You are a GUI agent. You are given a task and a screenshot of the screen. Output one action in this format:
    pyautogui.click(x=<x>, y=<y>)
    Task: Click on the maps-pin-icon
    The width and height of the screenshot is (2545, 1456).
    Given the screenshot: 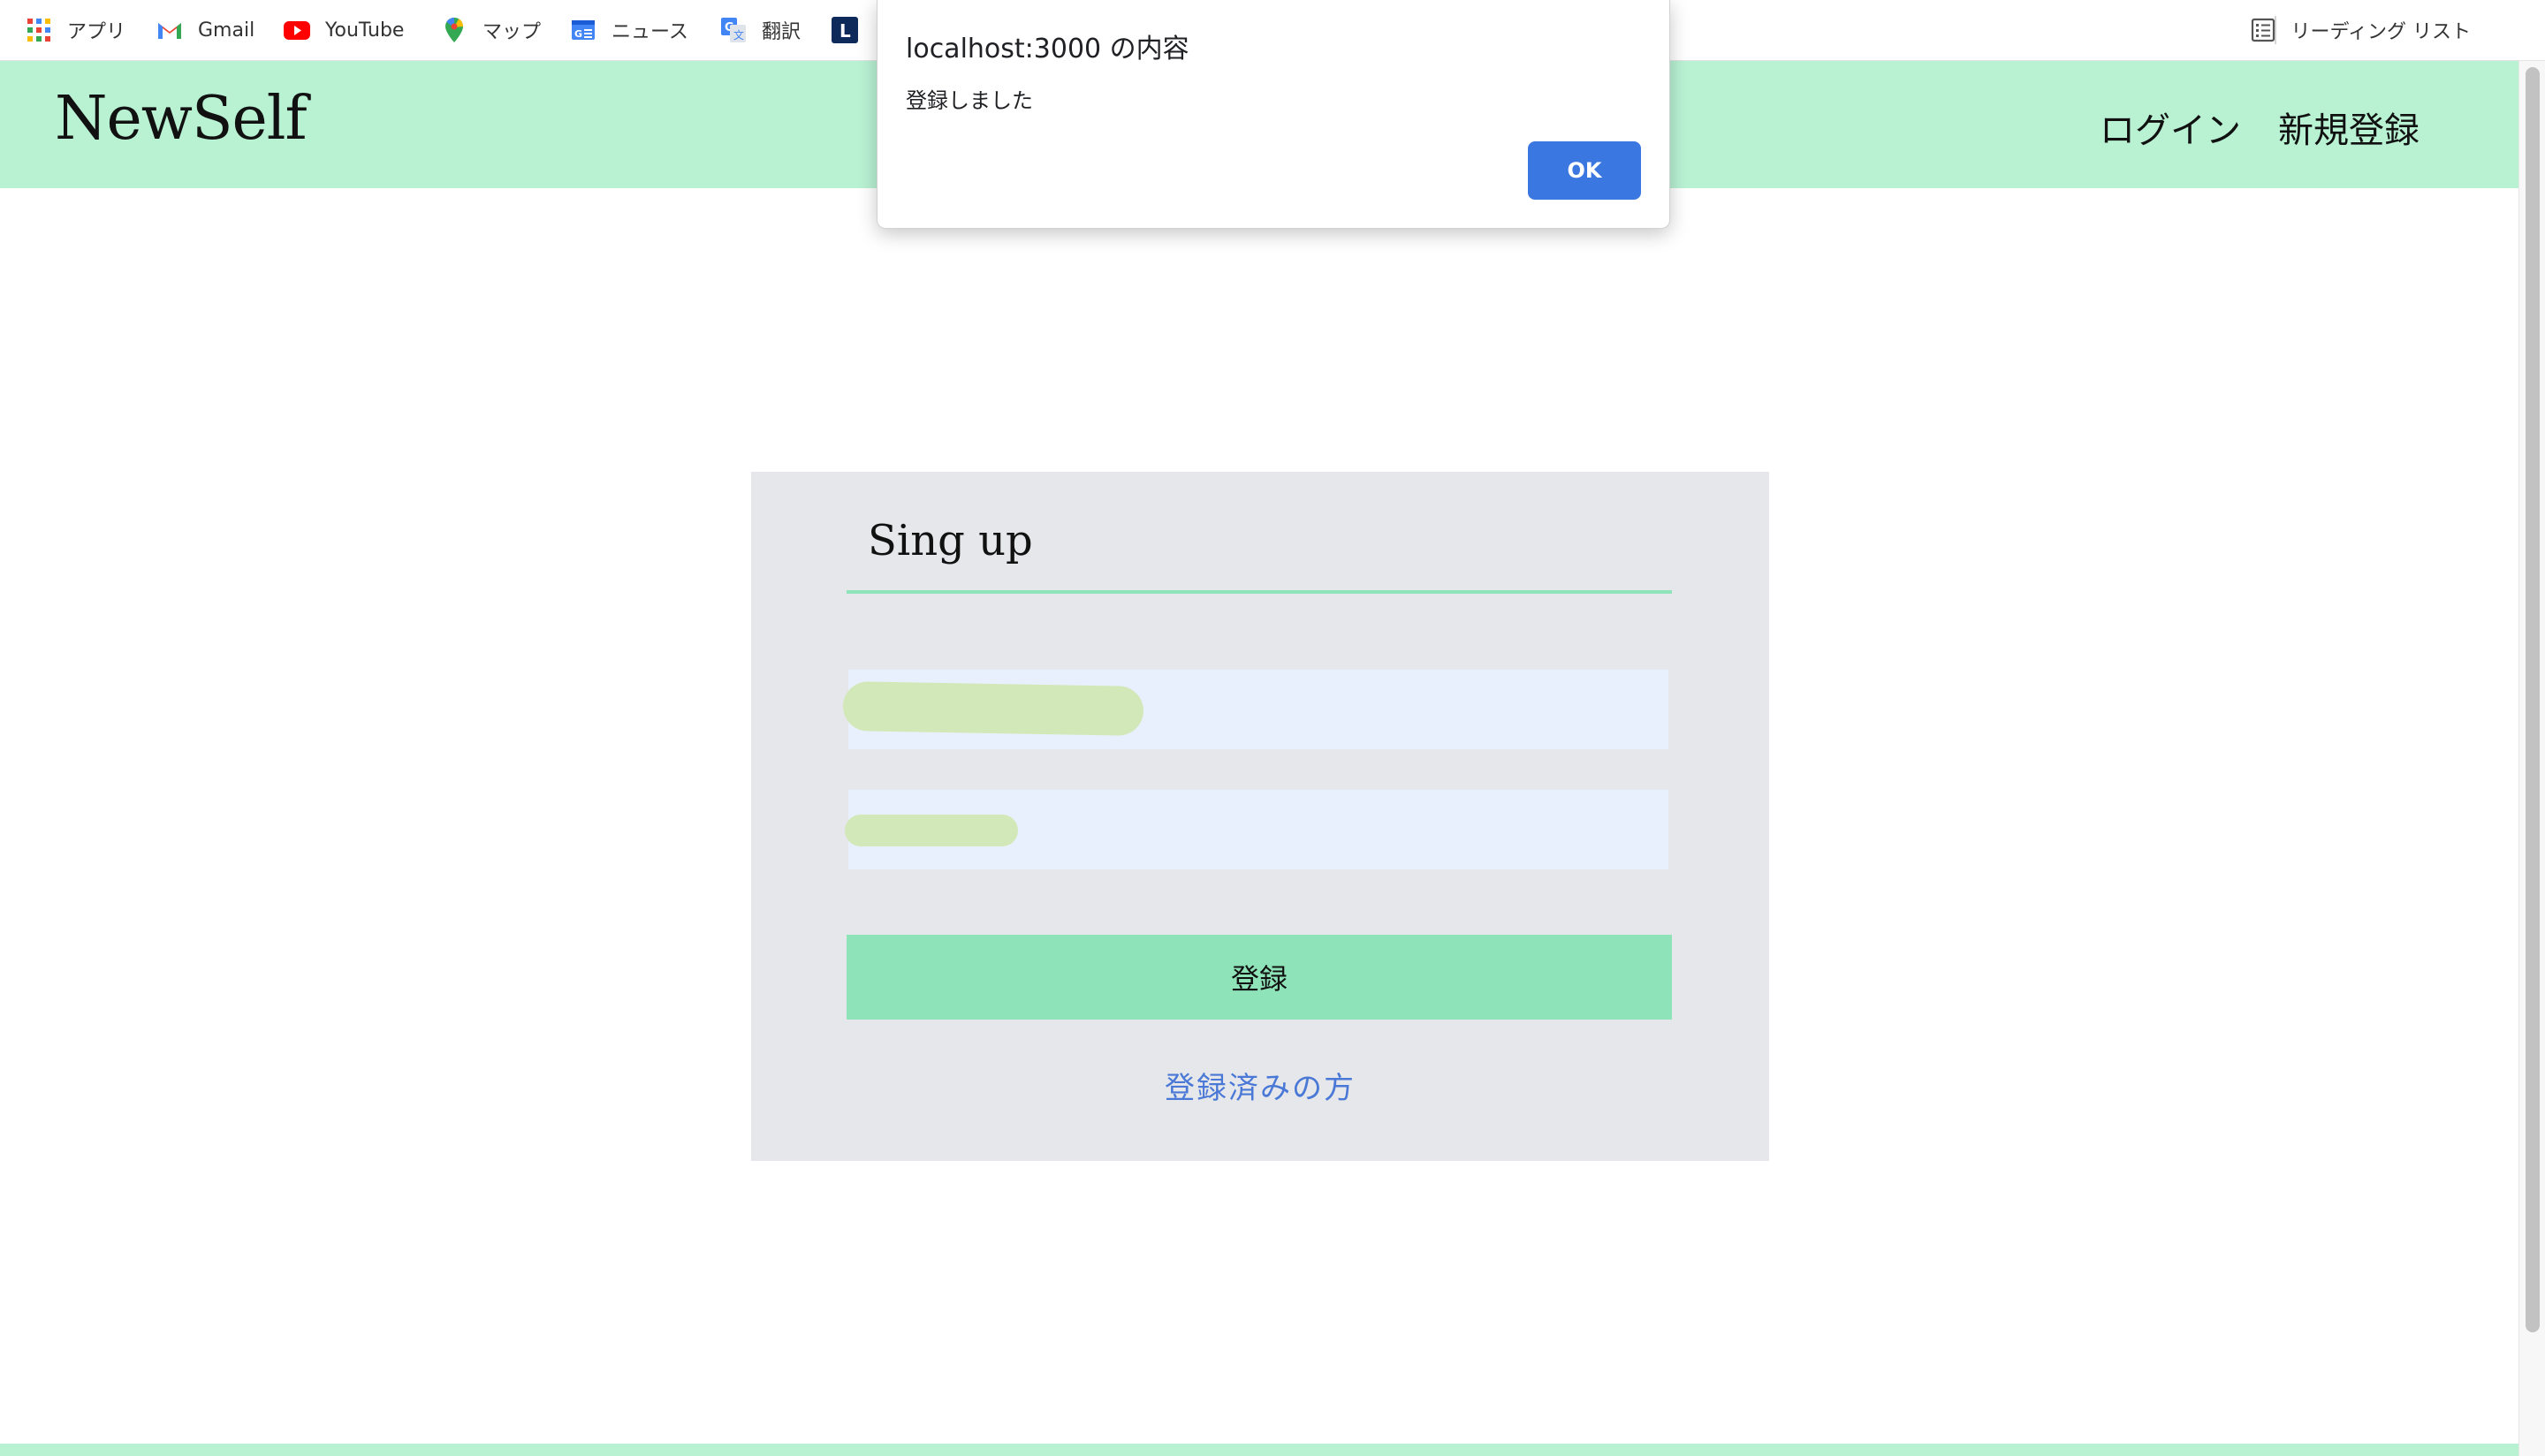 What is the action you would take?
    pyautogui.click(x=454, y=30)
    